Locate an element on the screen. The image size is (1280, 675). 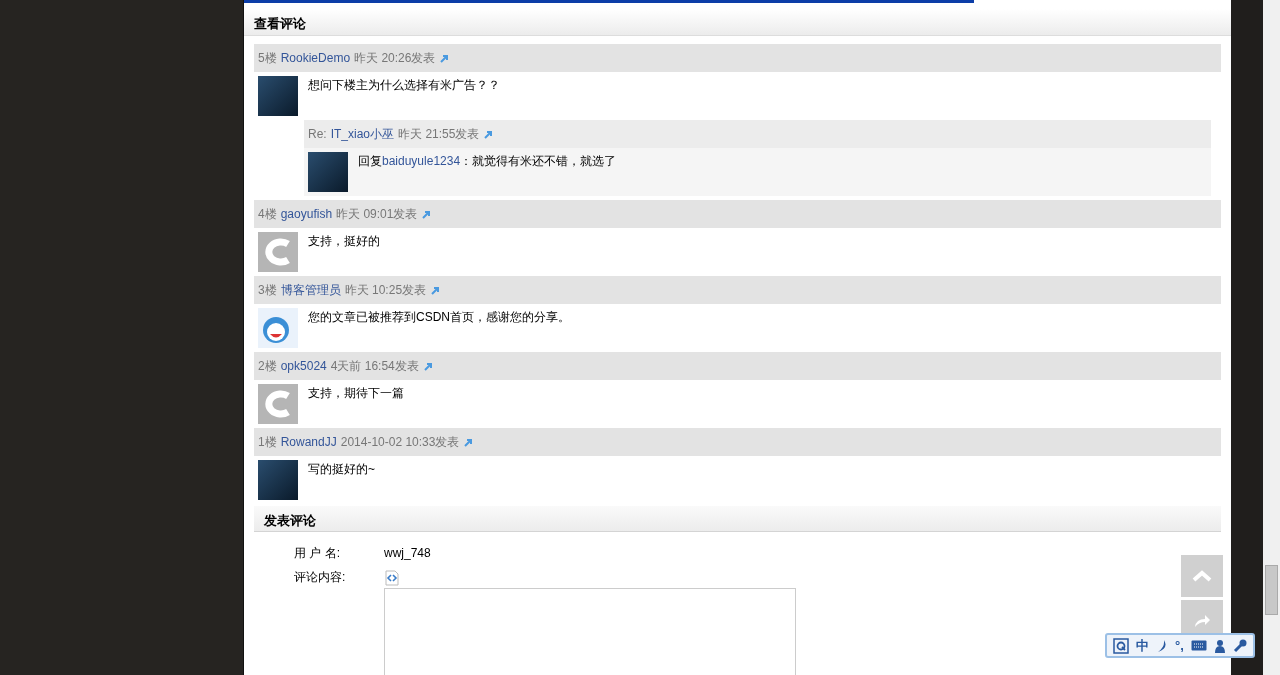
username-link: IT_xiao小巫 is located at coordinates (362, 134).